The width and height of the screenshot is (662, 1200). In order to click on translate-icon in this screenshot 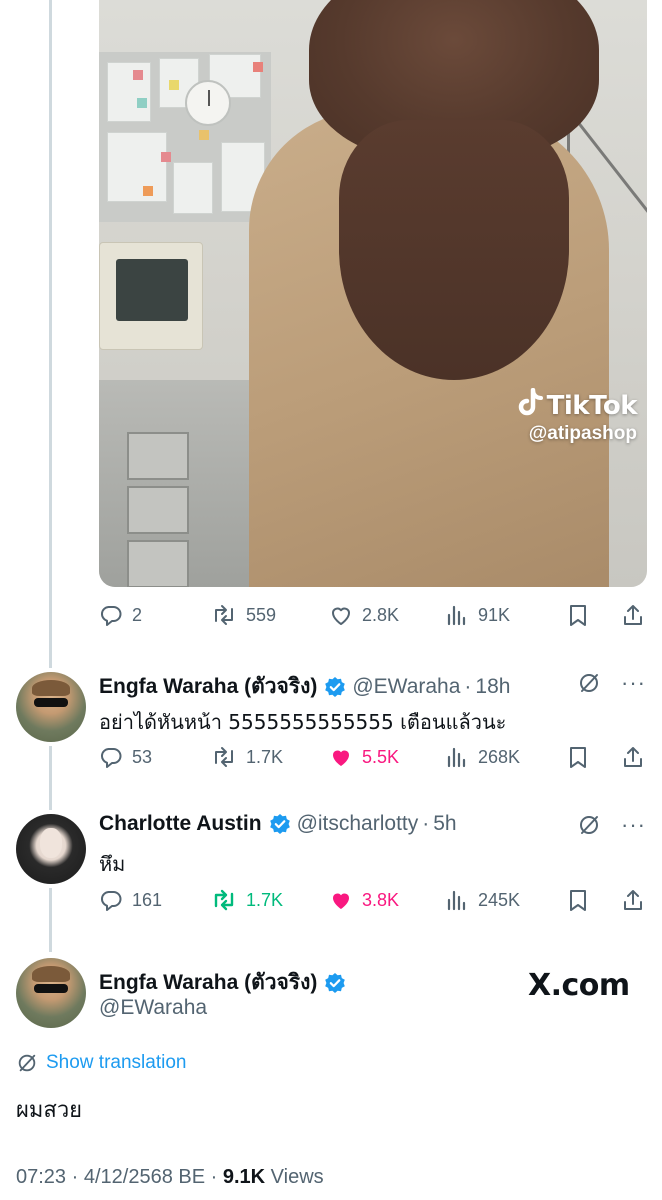, I will do `click(27, 1063)`.